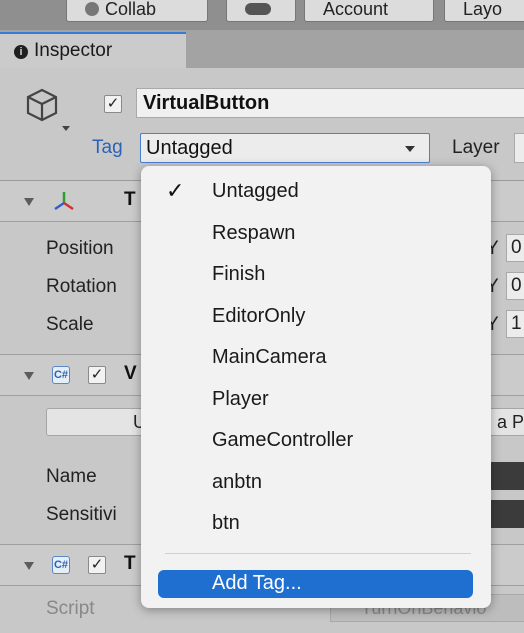 The image size is (524, 633). I want to click on scale-y-field: 1, so click(515, 324).